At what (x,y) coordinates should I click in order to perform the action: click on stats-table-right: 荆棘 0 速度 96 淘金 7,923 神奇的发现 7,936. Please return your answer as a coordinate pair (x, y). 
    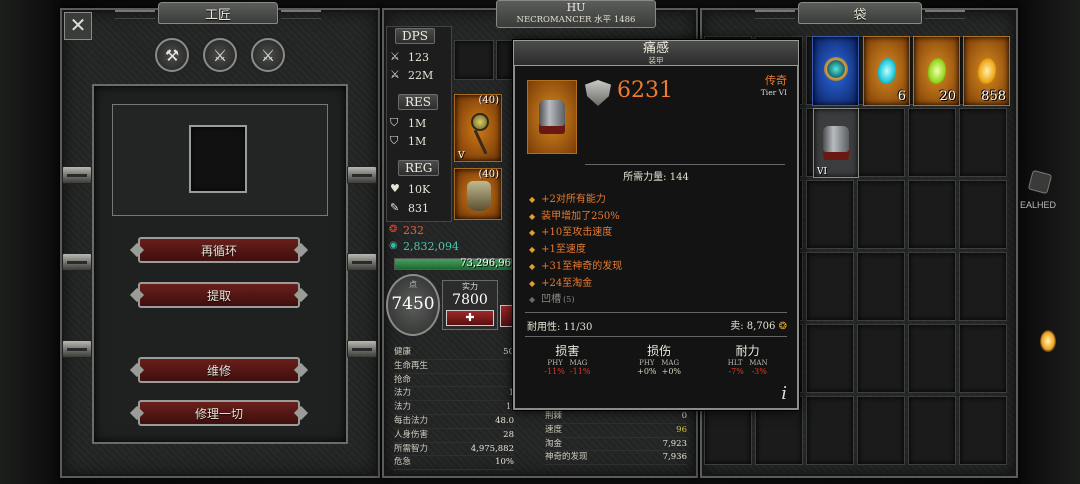
    Looking at the image, I should click on (616, 438).